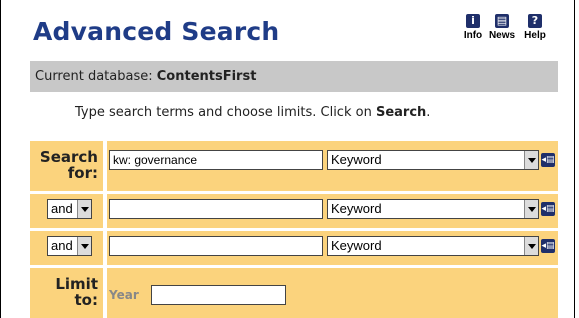 This screenshot has height=318, width=579. Describe the element at coordinates (428, 112) in the screenshot. I see `instructions-suffix: .` at that location.